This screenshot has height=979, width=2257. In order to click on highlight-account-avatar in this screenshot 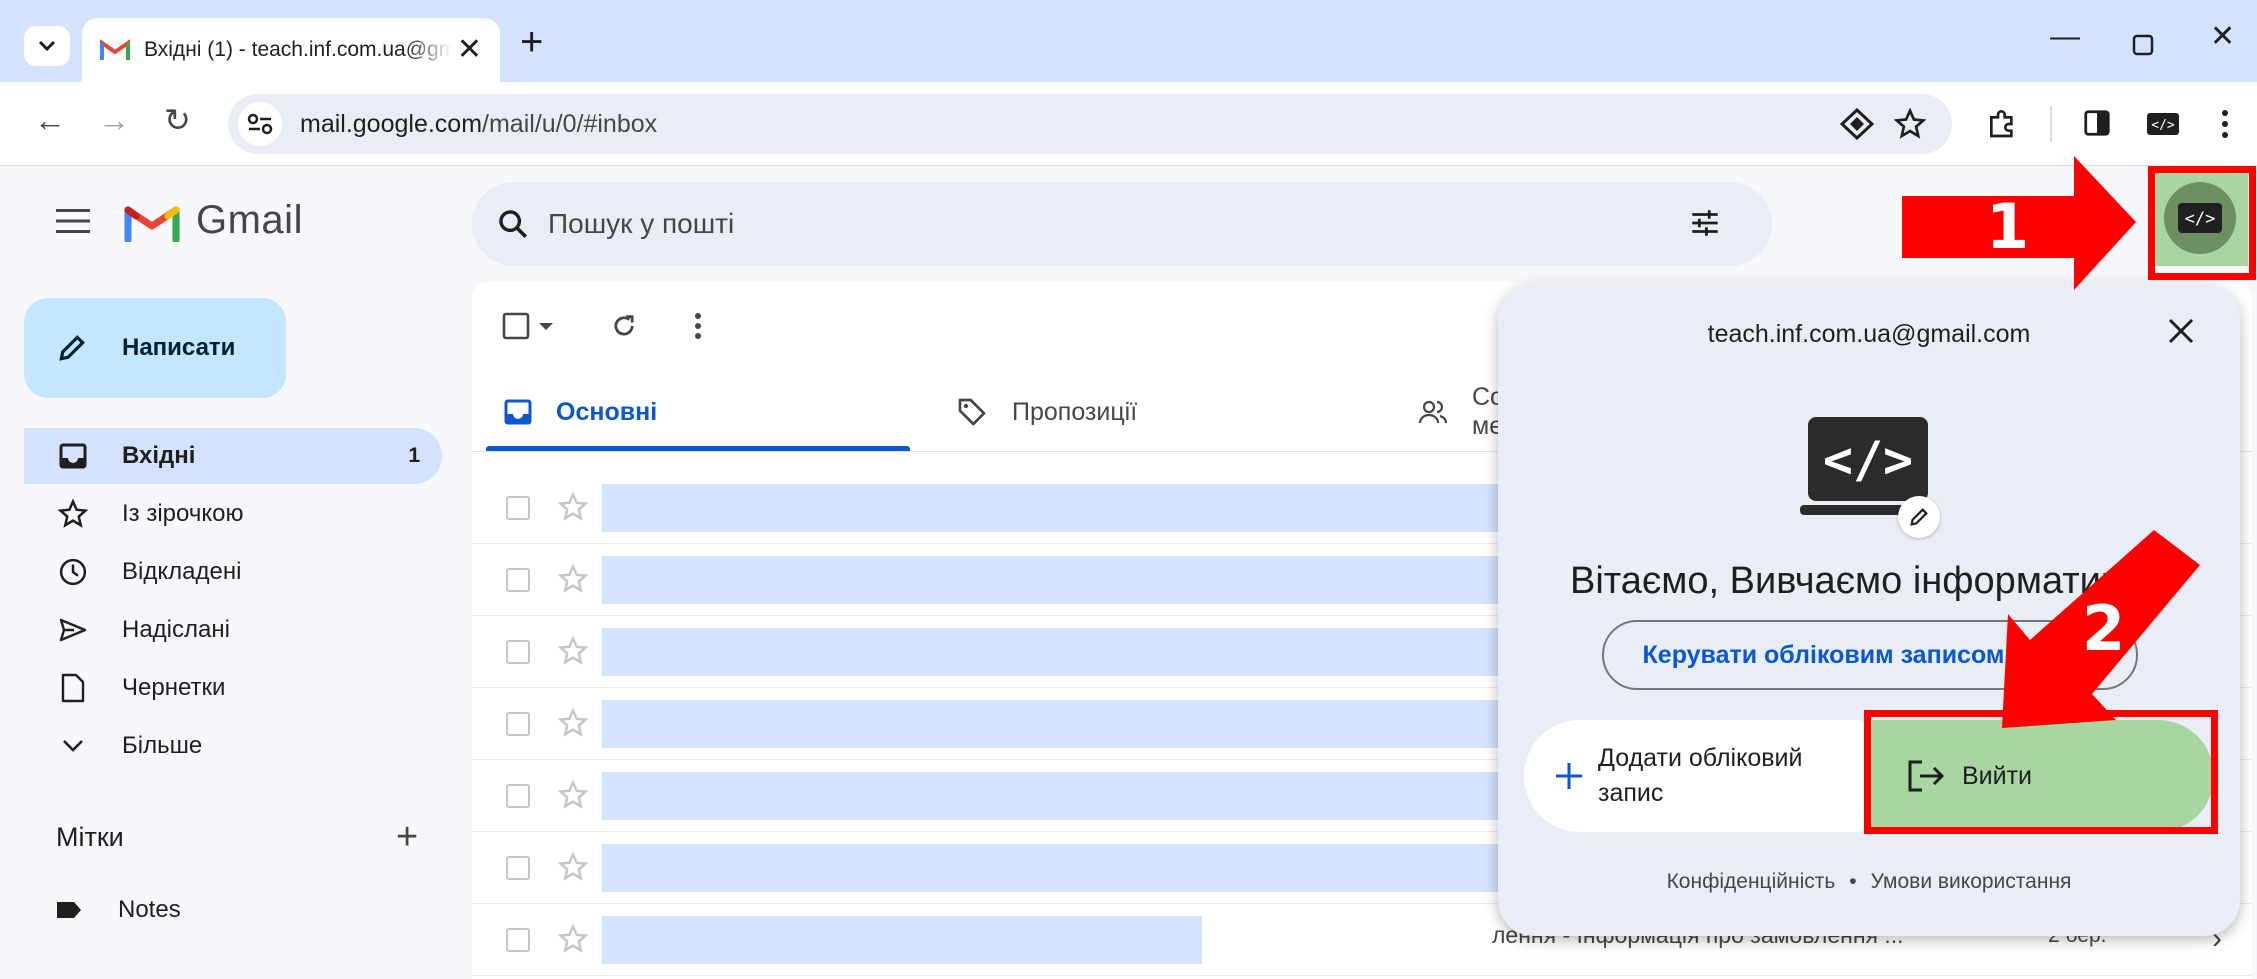, I will do `click(2202, 223)`.